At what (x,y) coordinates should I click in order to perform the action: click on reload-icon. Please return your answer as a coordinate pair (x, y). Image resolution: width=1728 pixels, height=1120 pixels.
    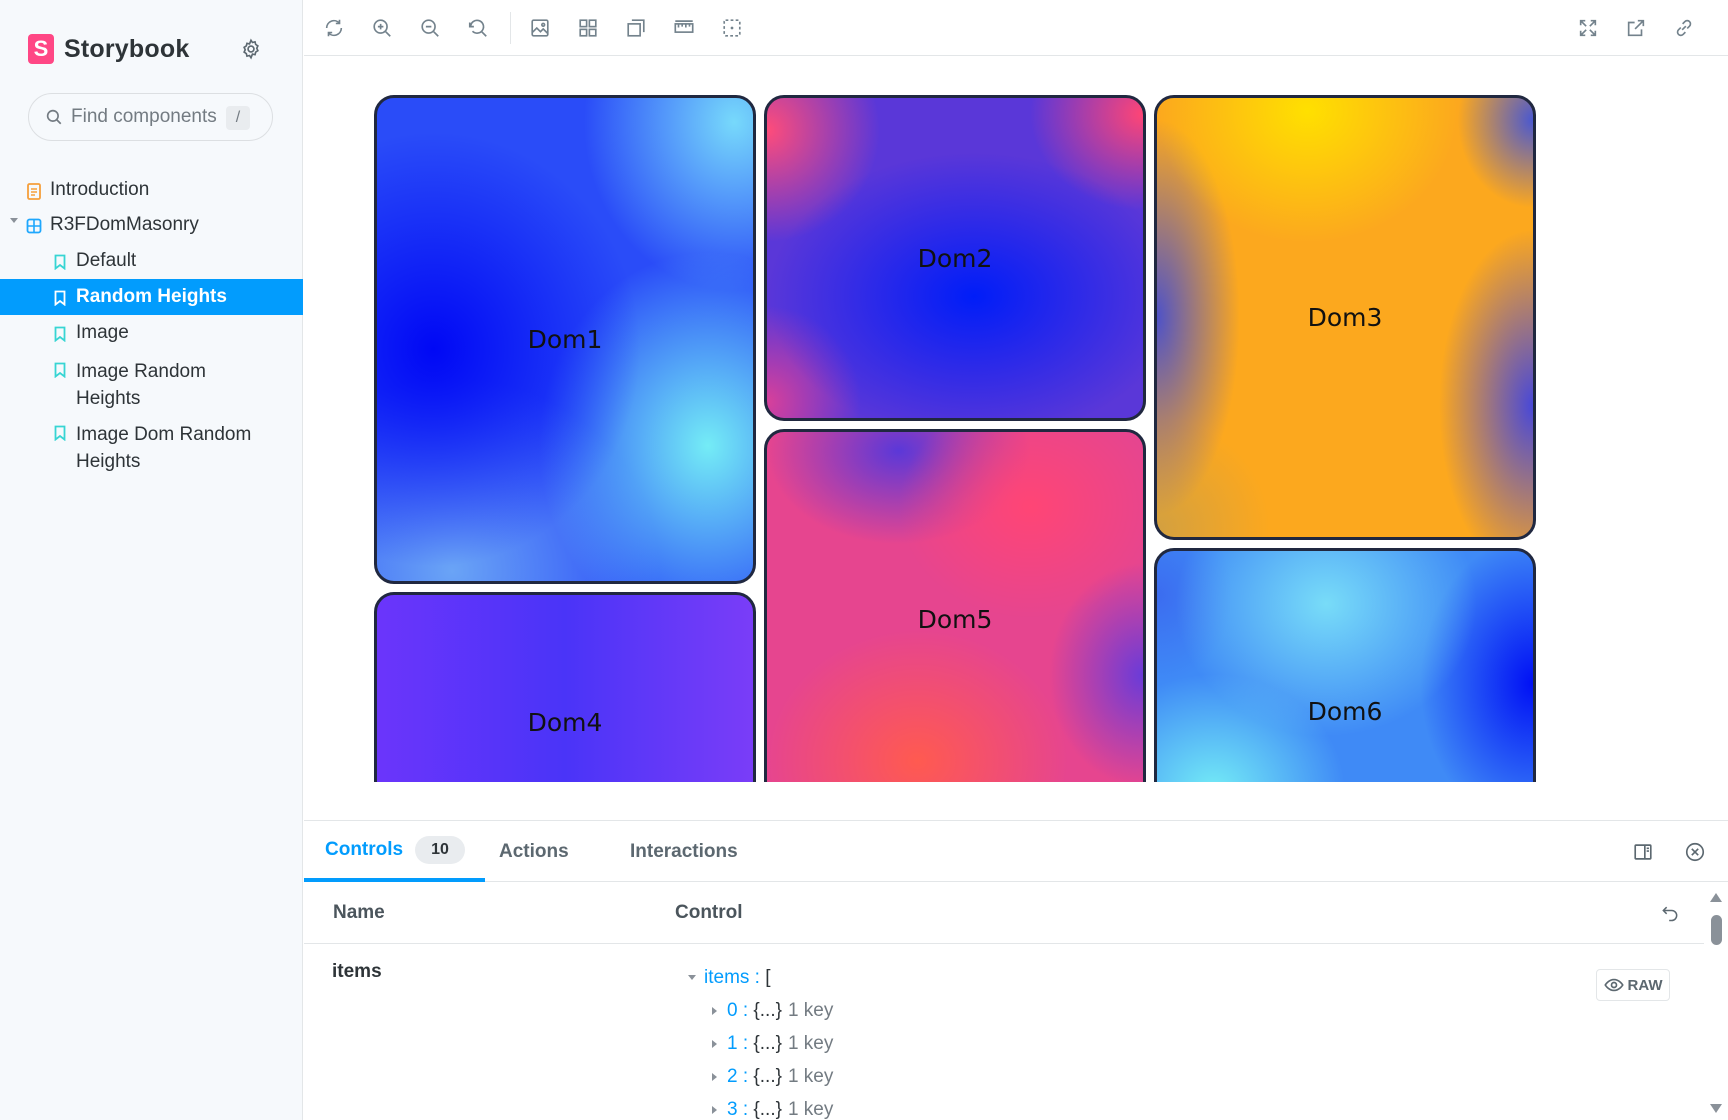
    Looking at the image, I should click on (334, 28).